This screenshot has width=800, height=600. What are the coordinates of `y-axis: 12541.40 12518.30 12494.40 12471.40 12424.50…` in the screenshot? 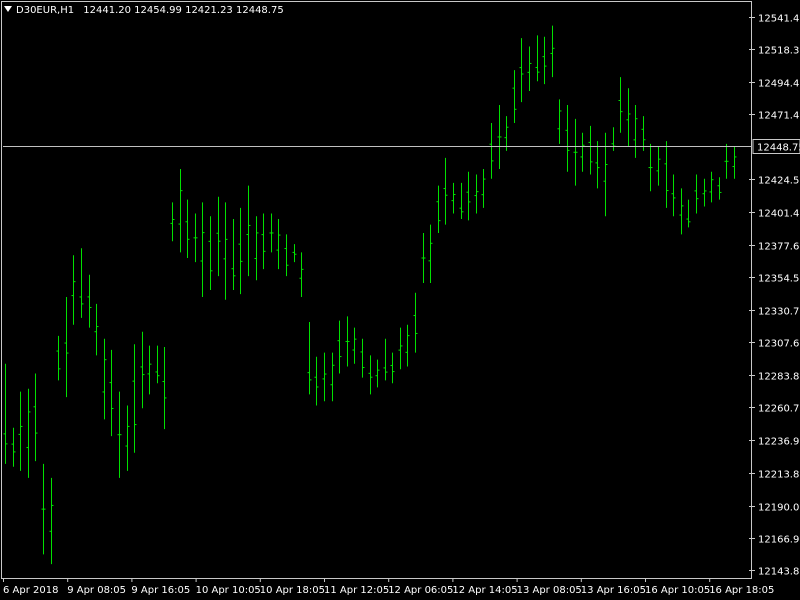 It's located at (774, 296).